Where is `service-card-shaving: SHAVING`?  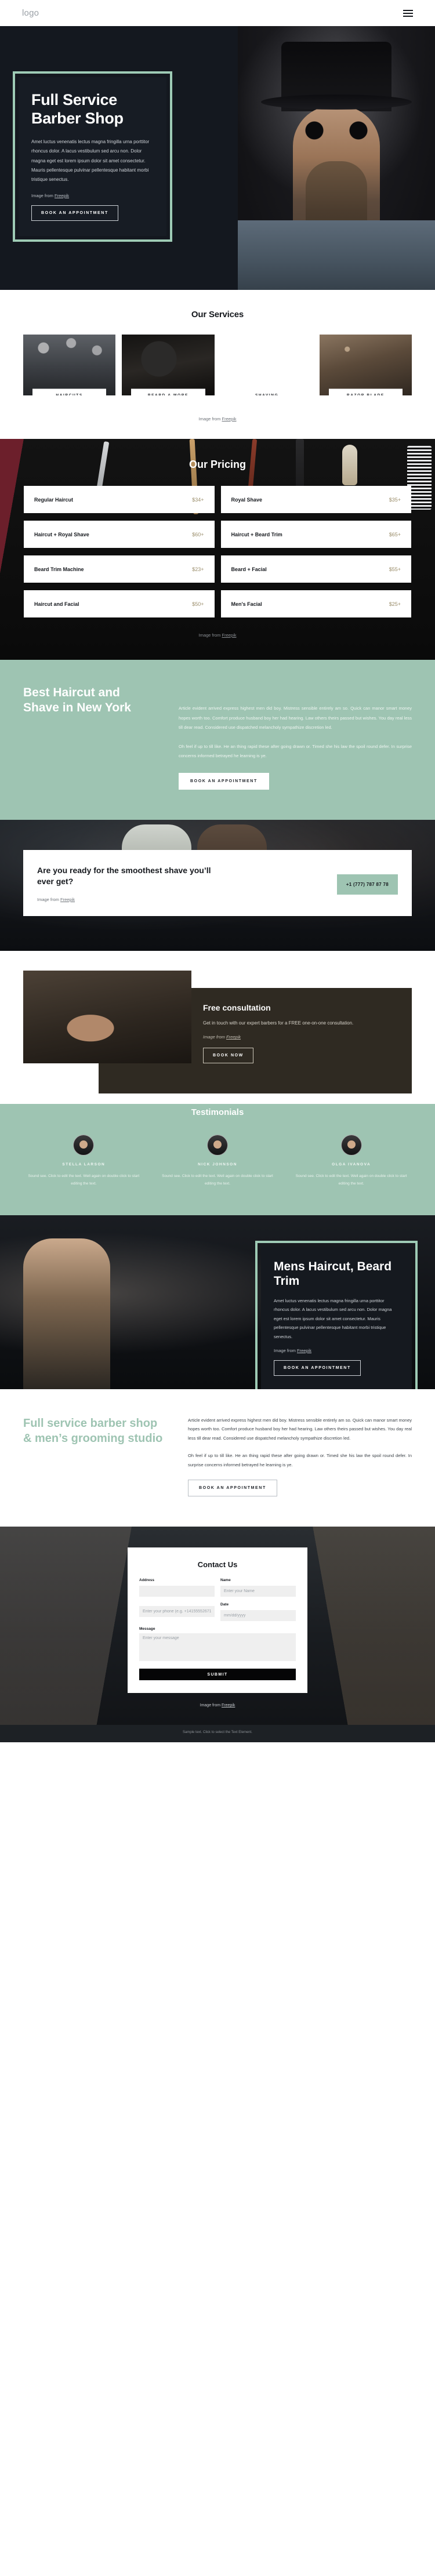 service-card-shaving: SHAVING is located at coordinates (267, 365).